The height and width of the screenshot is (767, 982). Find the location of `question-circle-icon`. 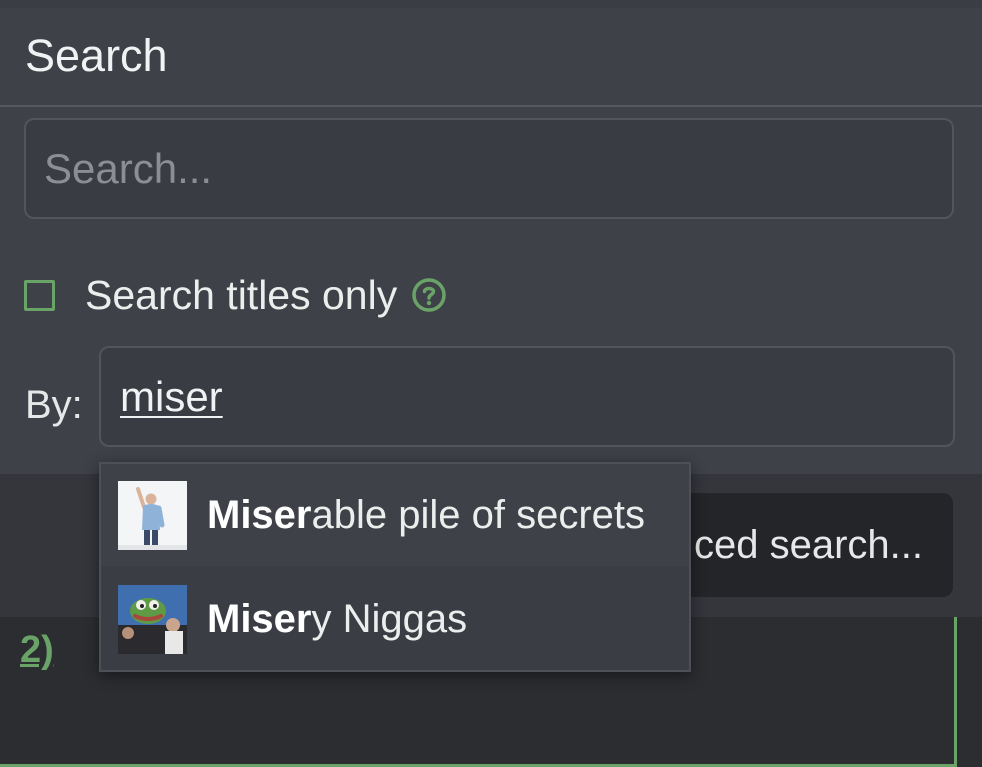

question-circle-icon is located at coordinates (429, 295).